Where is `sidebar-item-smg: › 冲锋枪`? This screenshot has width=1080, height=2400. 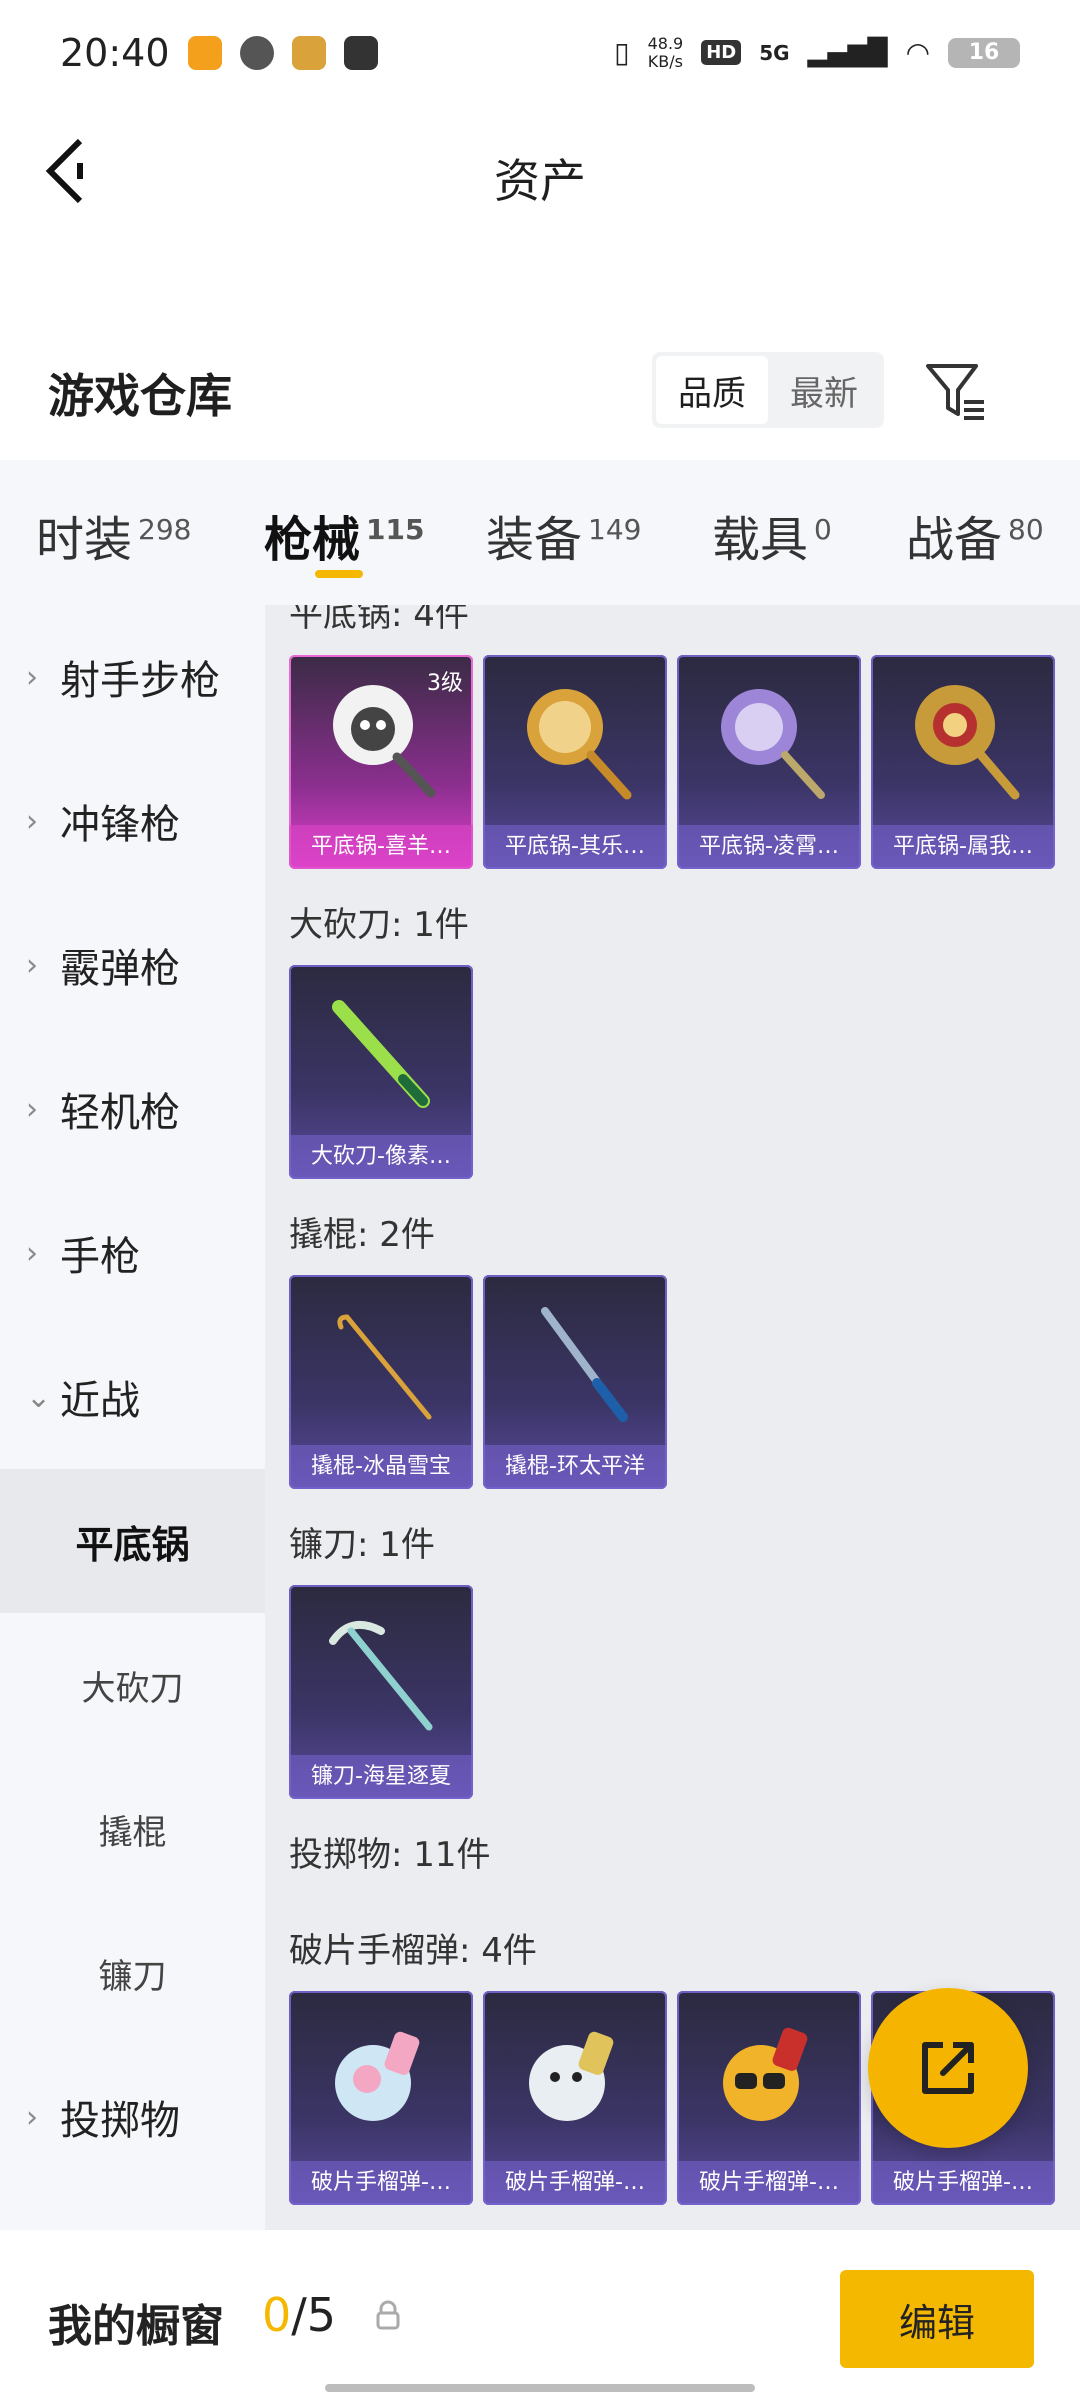 sidebar-item-smg: › 冲锋枪 is located at coordinates (132, 821).